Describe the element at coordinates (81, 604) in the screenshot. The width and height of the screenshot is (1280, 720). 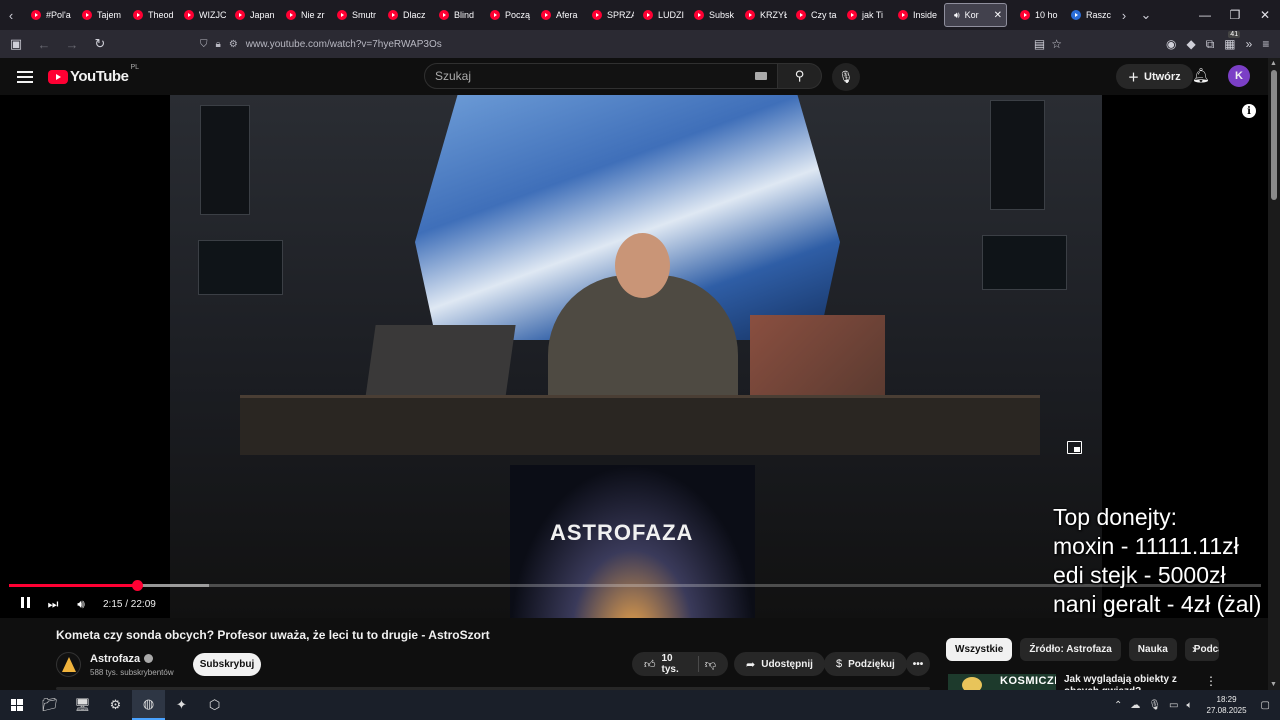
I see `volume-button: 🔊︎` at that location.